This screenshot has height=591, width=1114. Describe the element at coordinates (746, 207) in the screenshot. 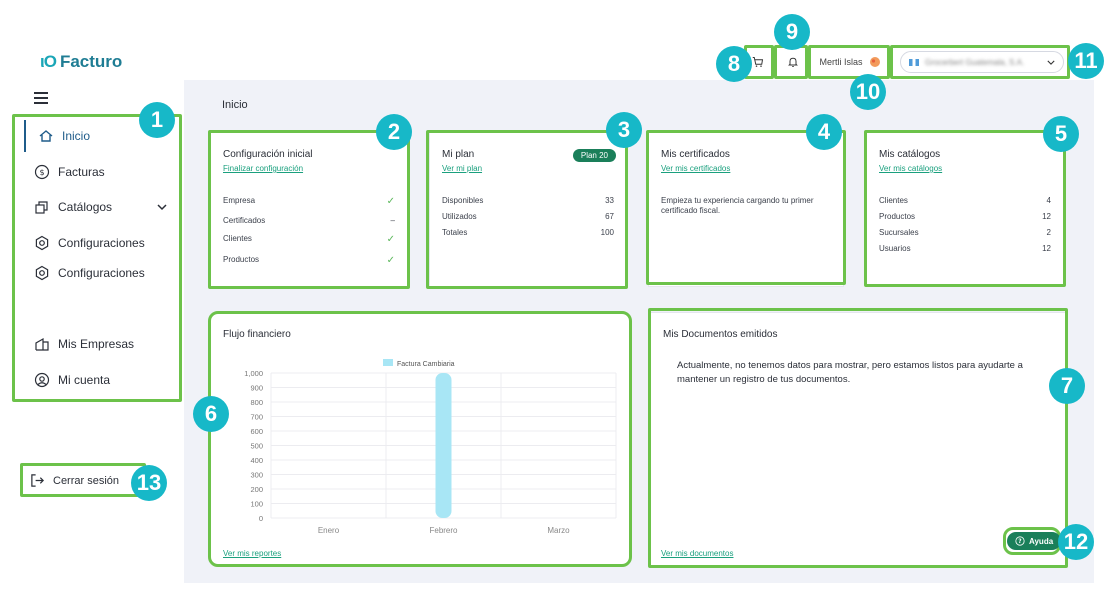

I see `highlight-card-certificates` at that location.